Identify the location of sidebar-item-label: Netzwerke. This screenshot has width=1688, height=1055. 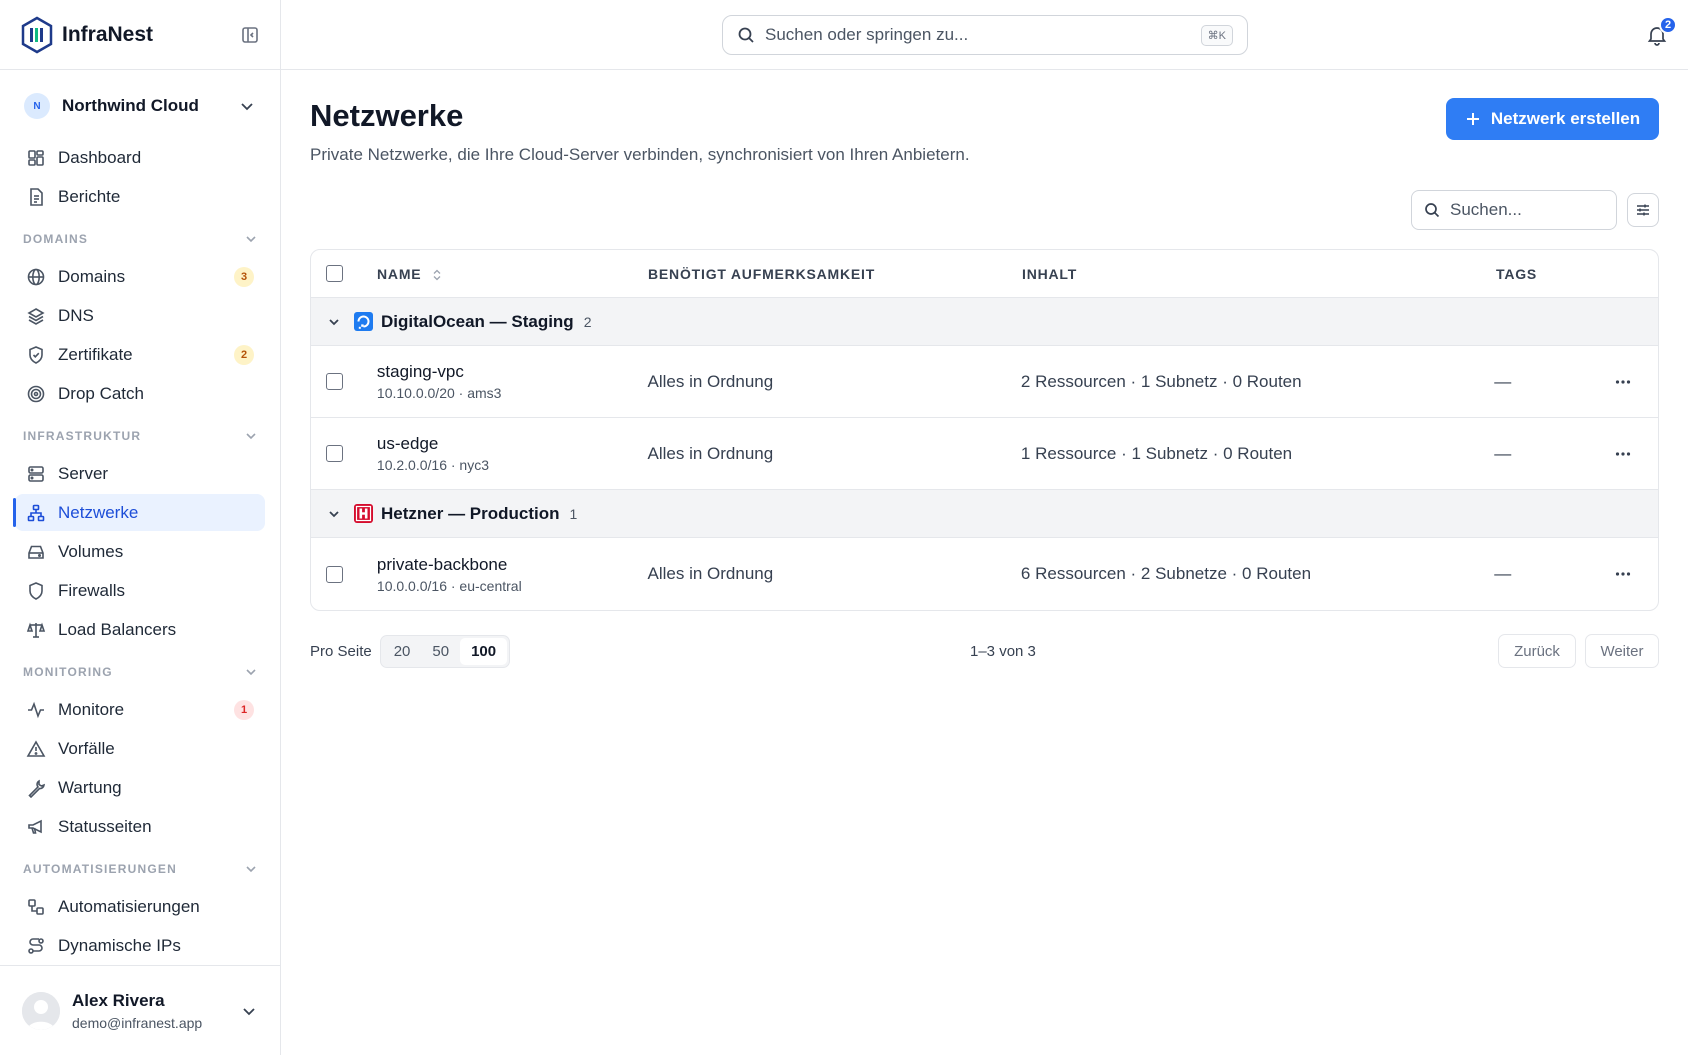
(98, 512).